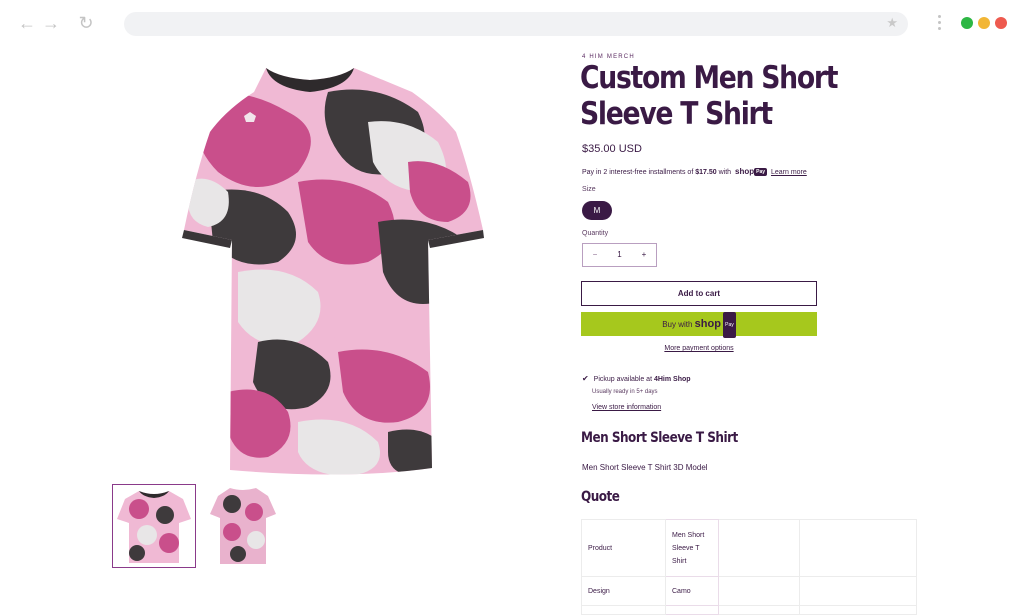 This screenshot has height=615, width=1024. What do you see at coordinates (659, 438) in the screenshot?
I see `description-heading: Men Short Sleeve T Shirt` at bounding box center [659, 438].